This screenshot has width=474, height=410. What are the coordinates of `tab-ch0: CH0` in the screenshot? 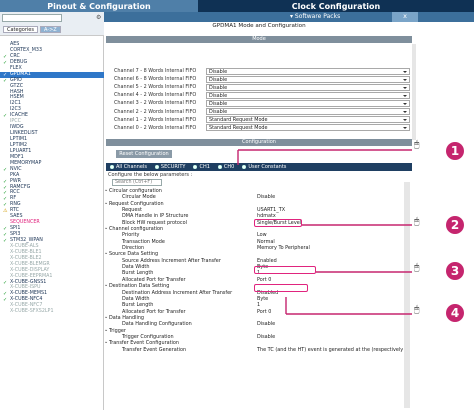 It's located at (226, 167).